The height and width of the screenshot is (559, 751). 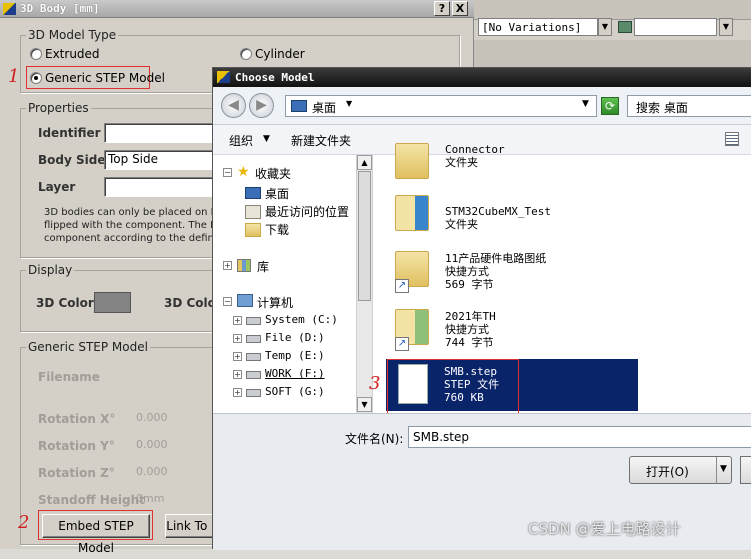 I want to click on open-button-label: 打开(O), so click(x=667, y=472).